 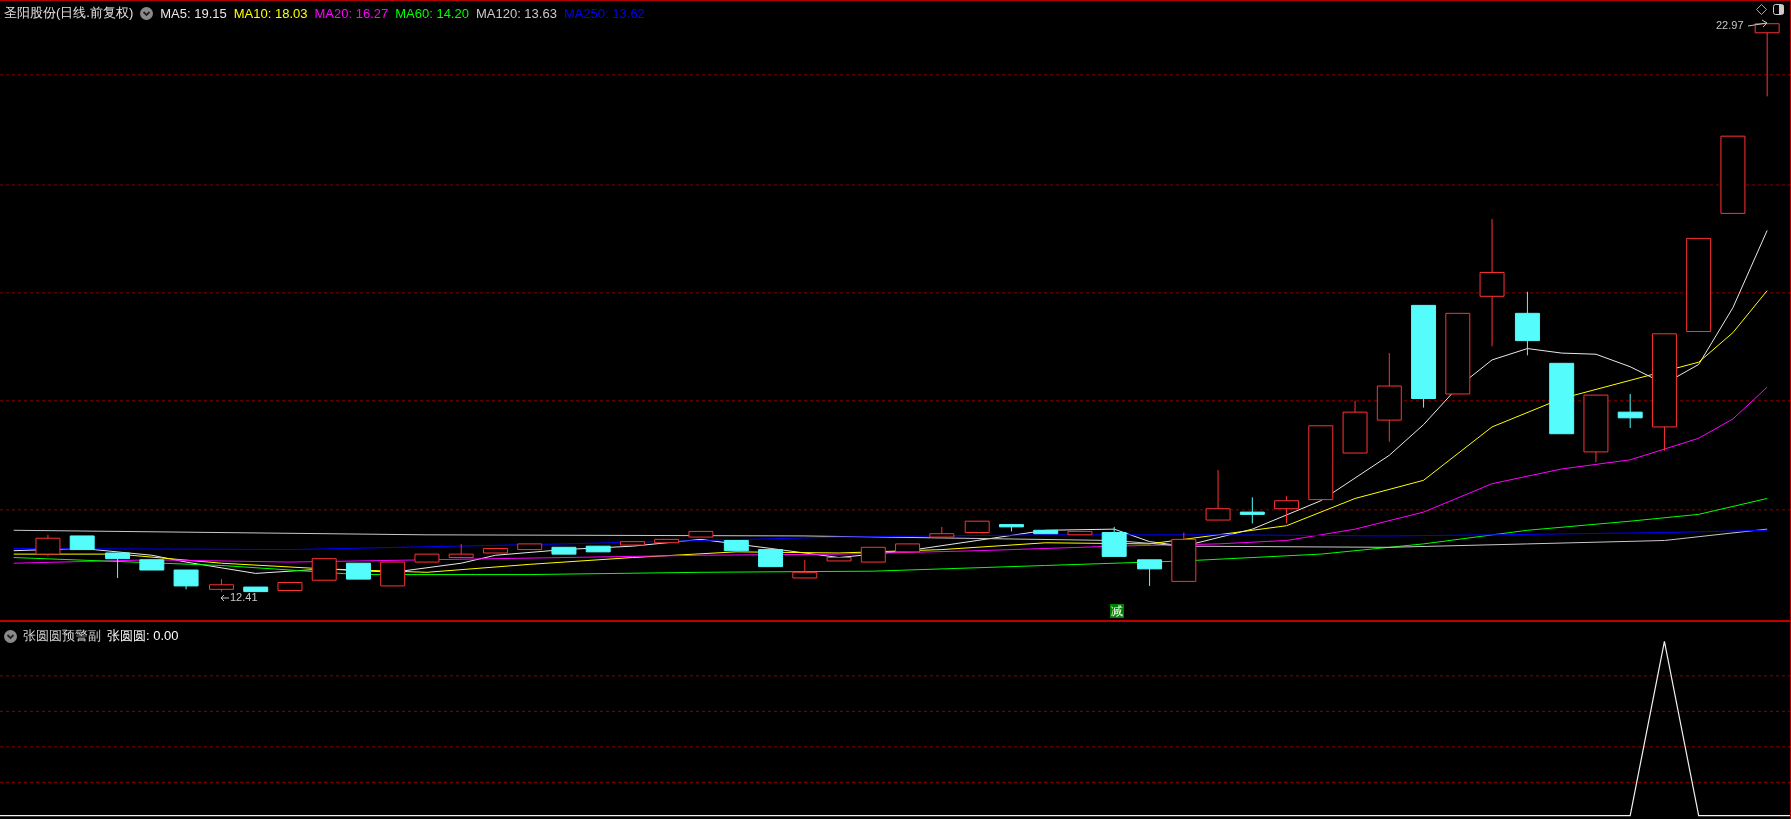 I want to click on high-price-label: 22.97, so click(x=1730, y=25).